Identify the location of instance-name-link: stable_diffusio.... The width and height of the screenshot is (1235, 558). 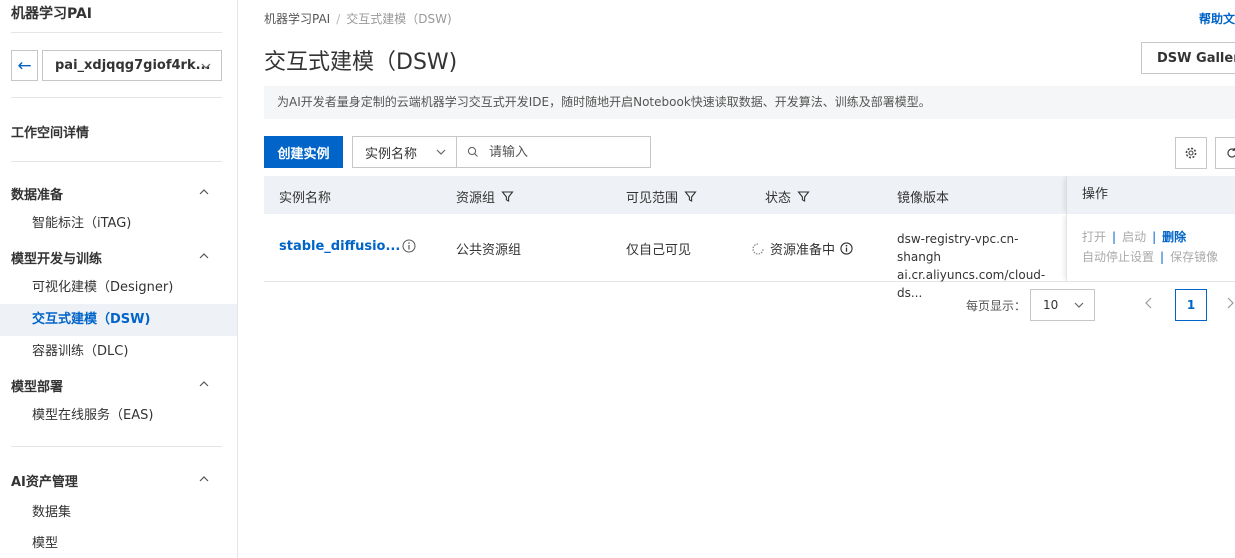
(339, 246).